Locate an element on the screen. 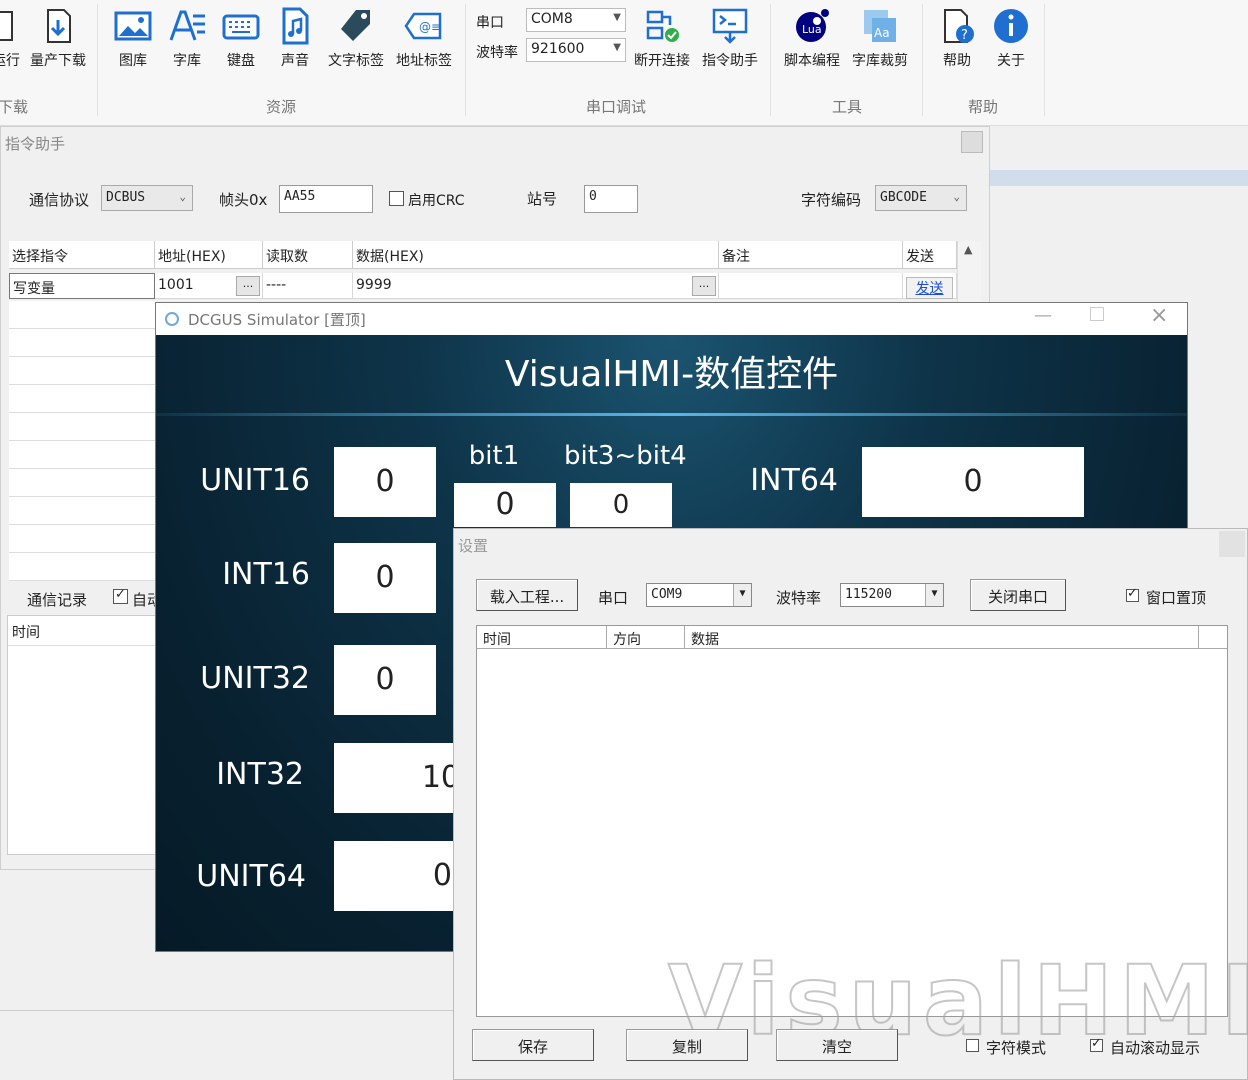 This screenshot has width=1248, height=1080. close-icon: × is located at coordinates (1159, 315).